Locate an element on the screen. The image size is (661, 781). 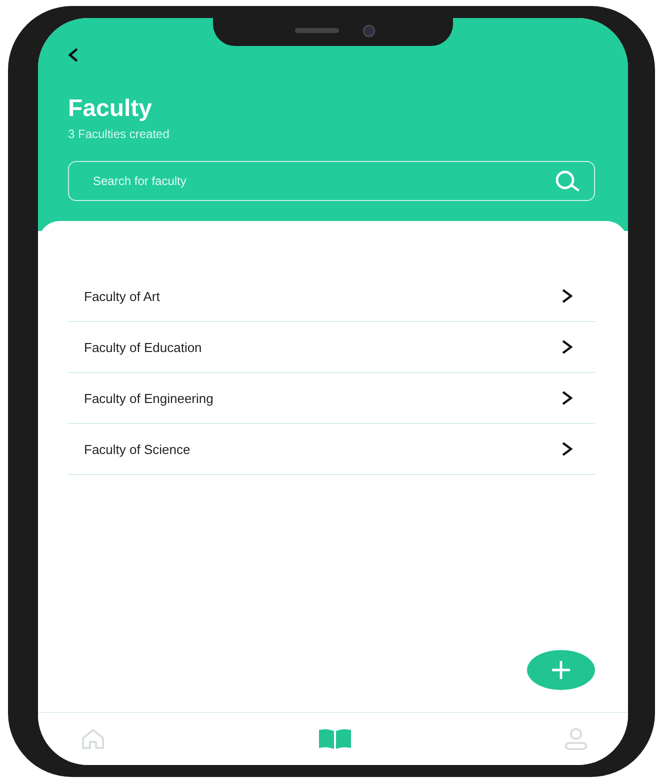
page-title: Faculty is located at coordinates (110, 109).